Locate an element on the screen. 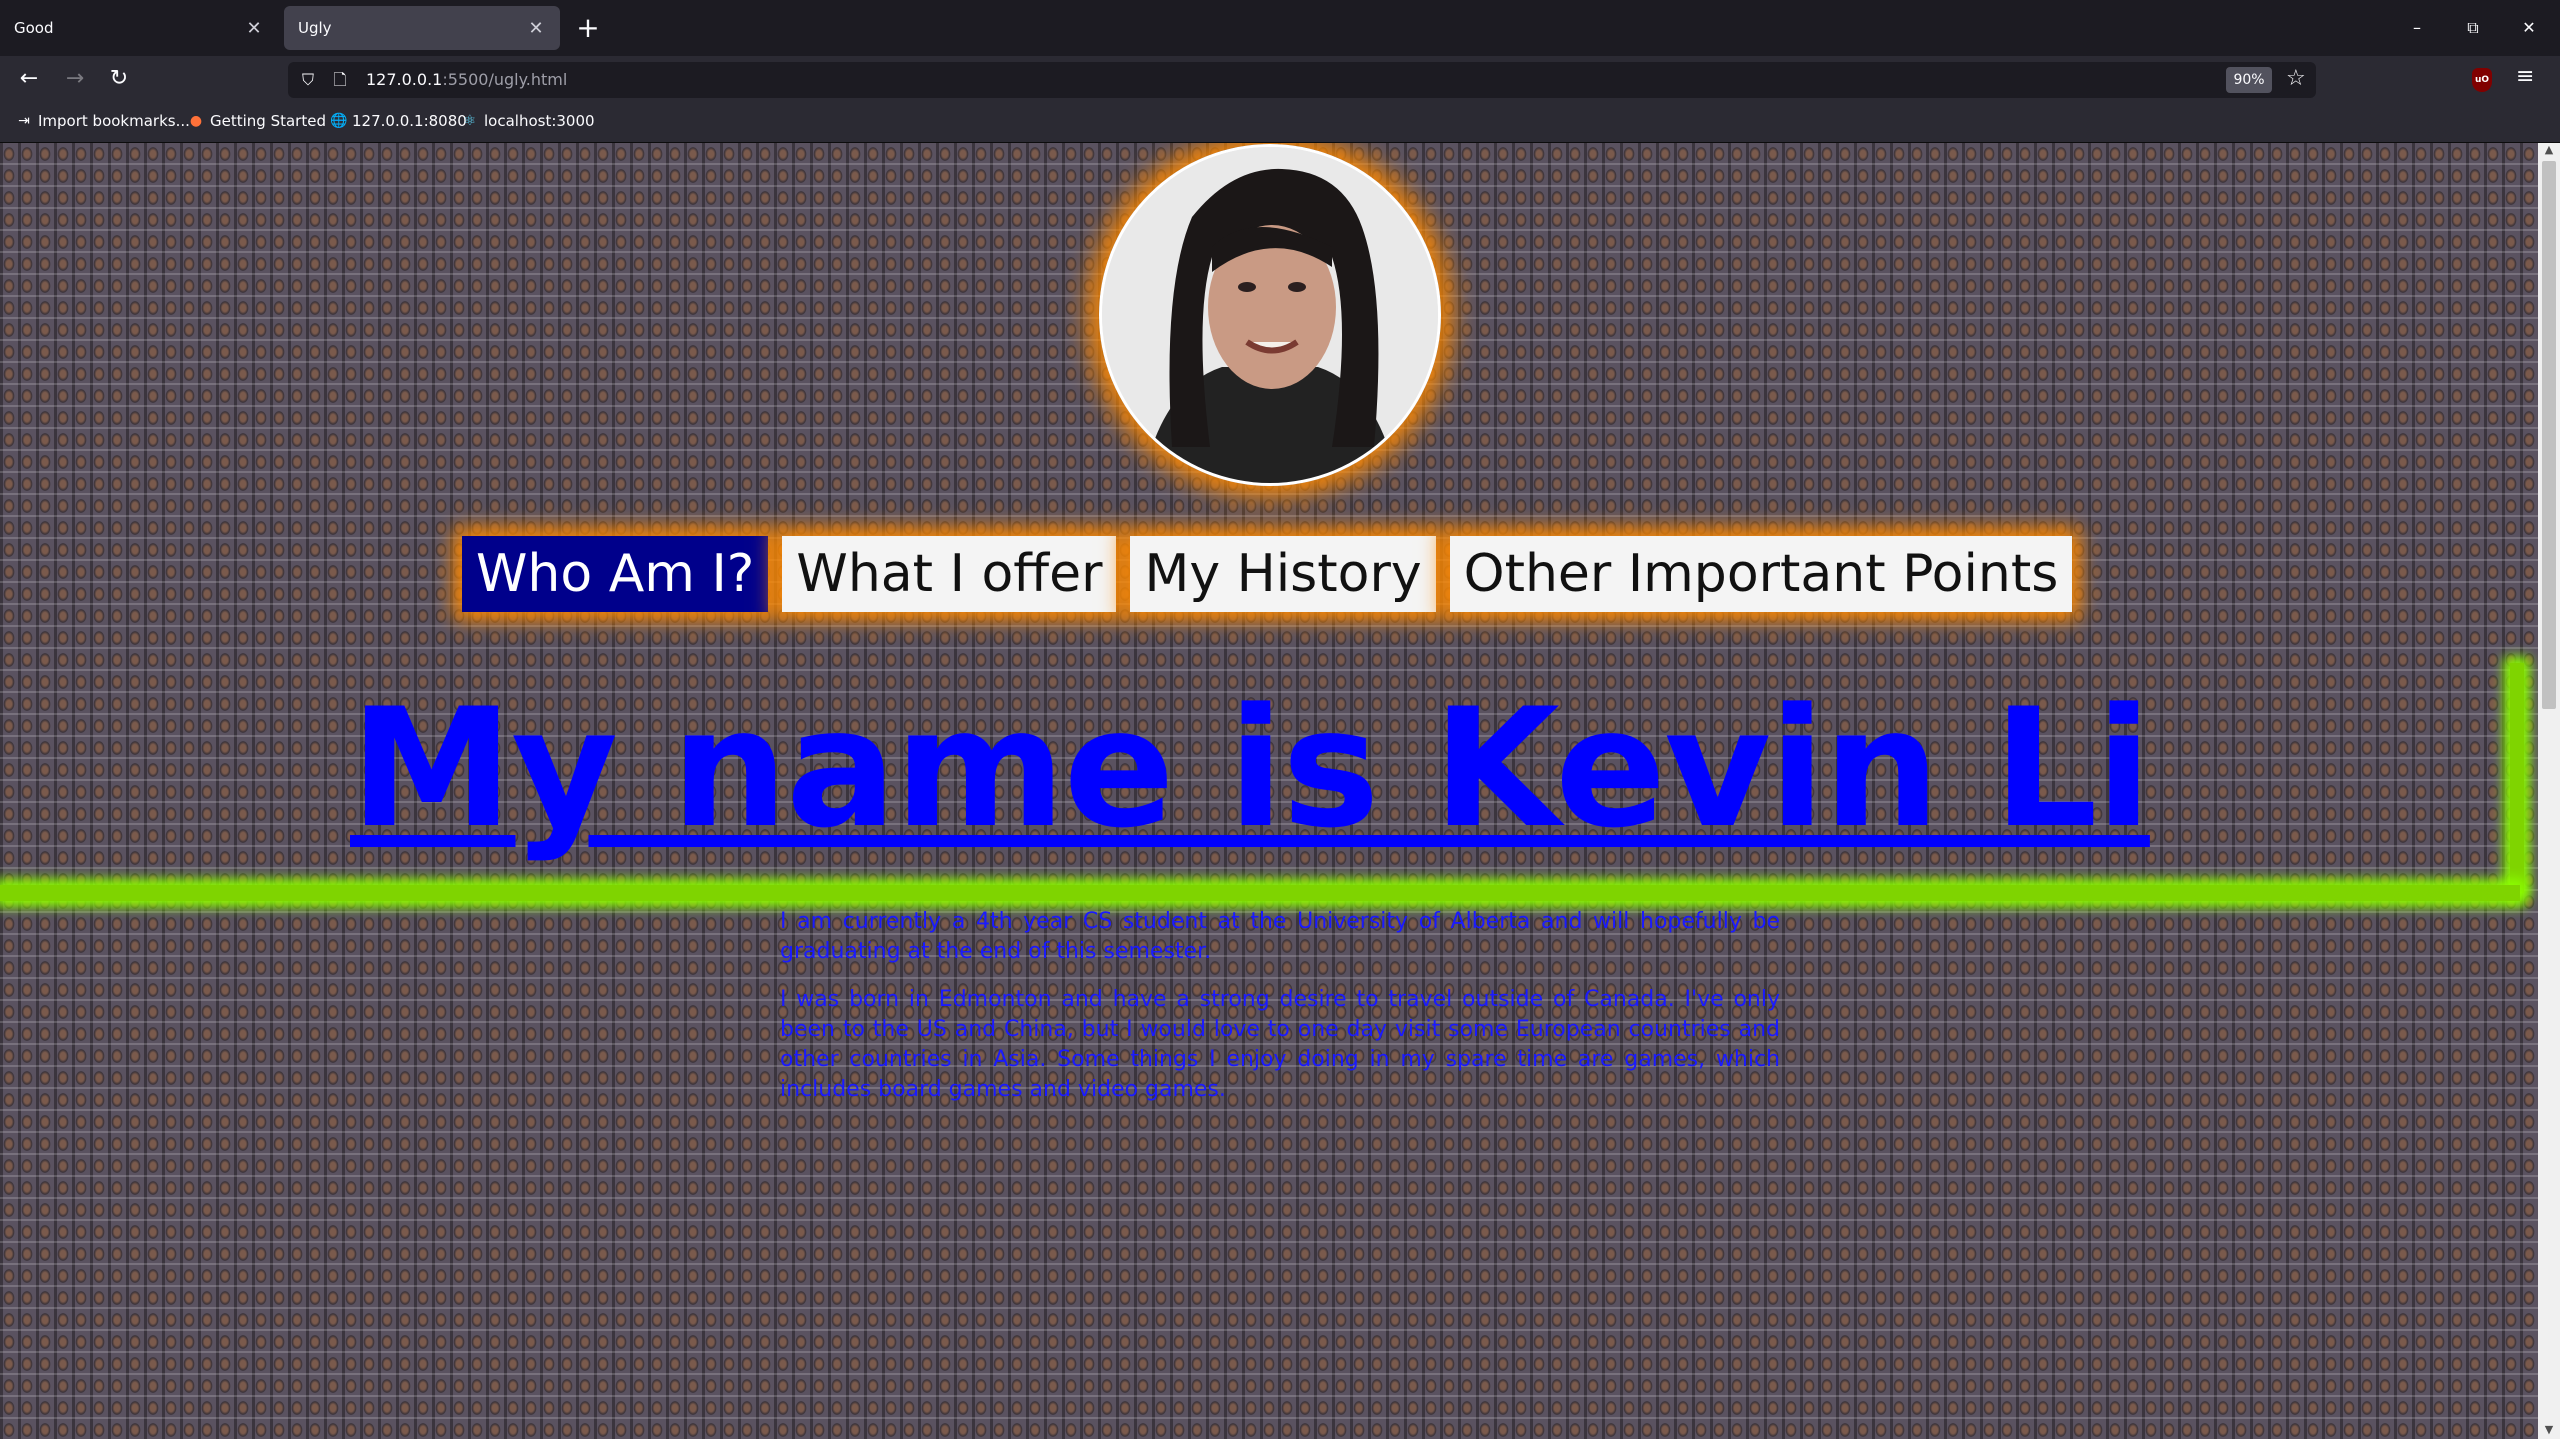  profile-photo is located at coordinates (1270, 315).